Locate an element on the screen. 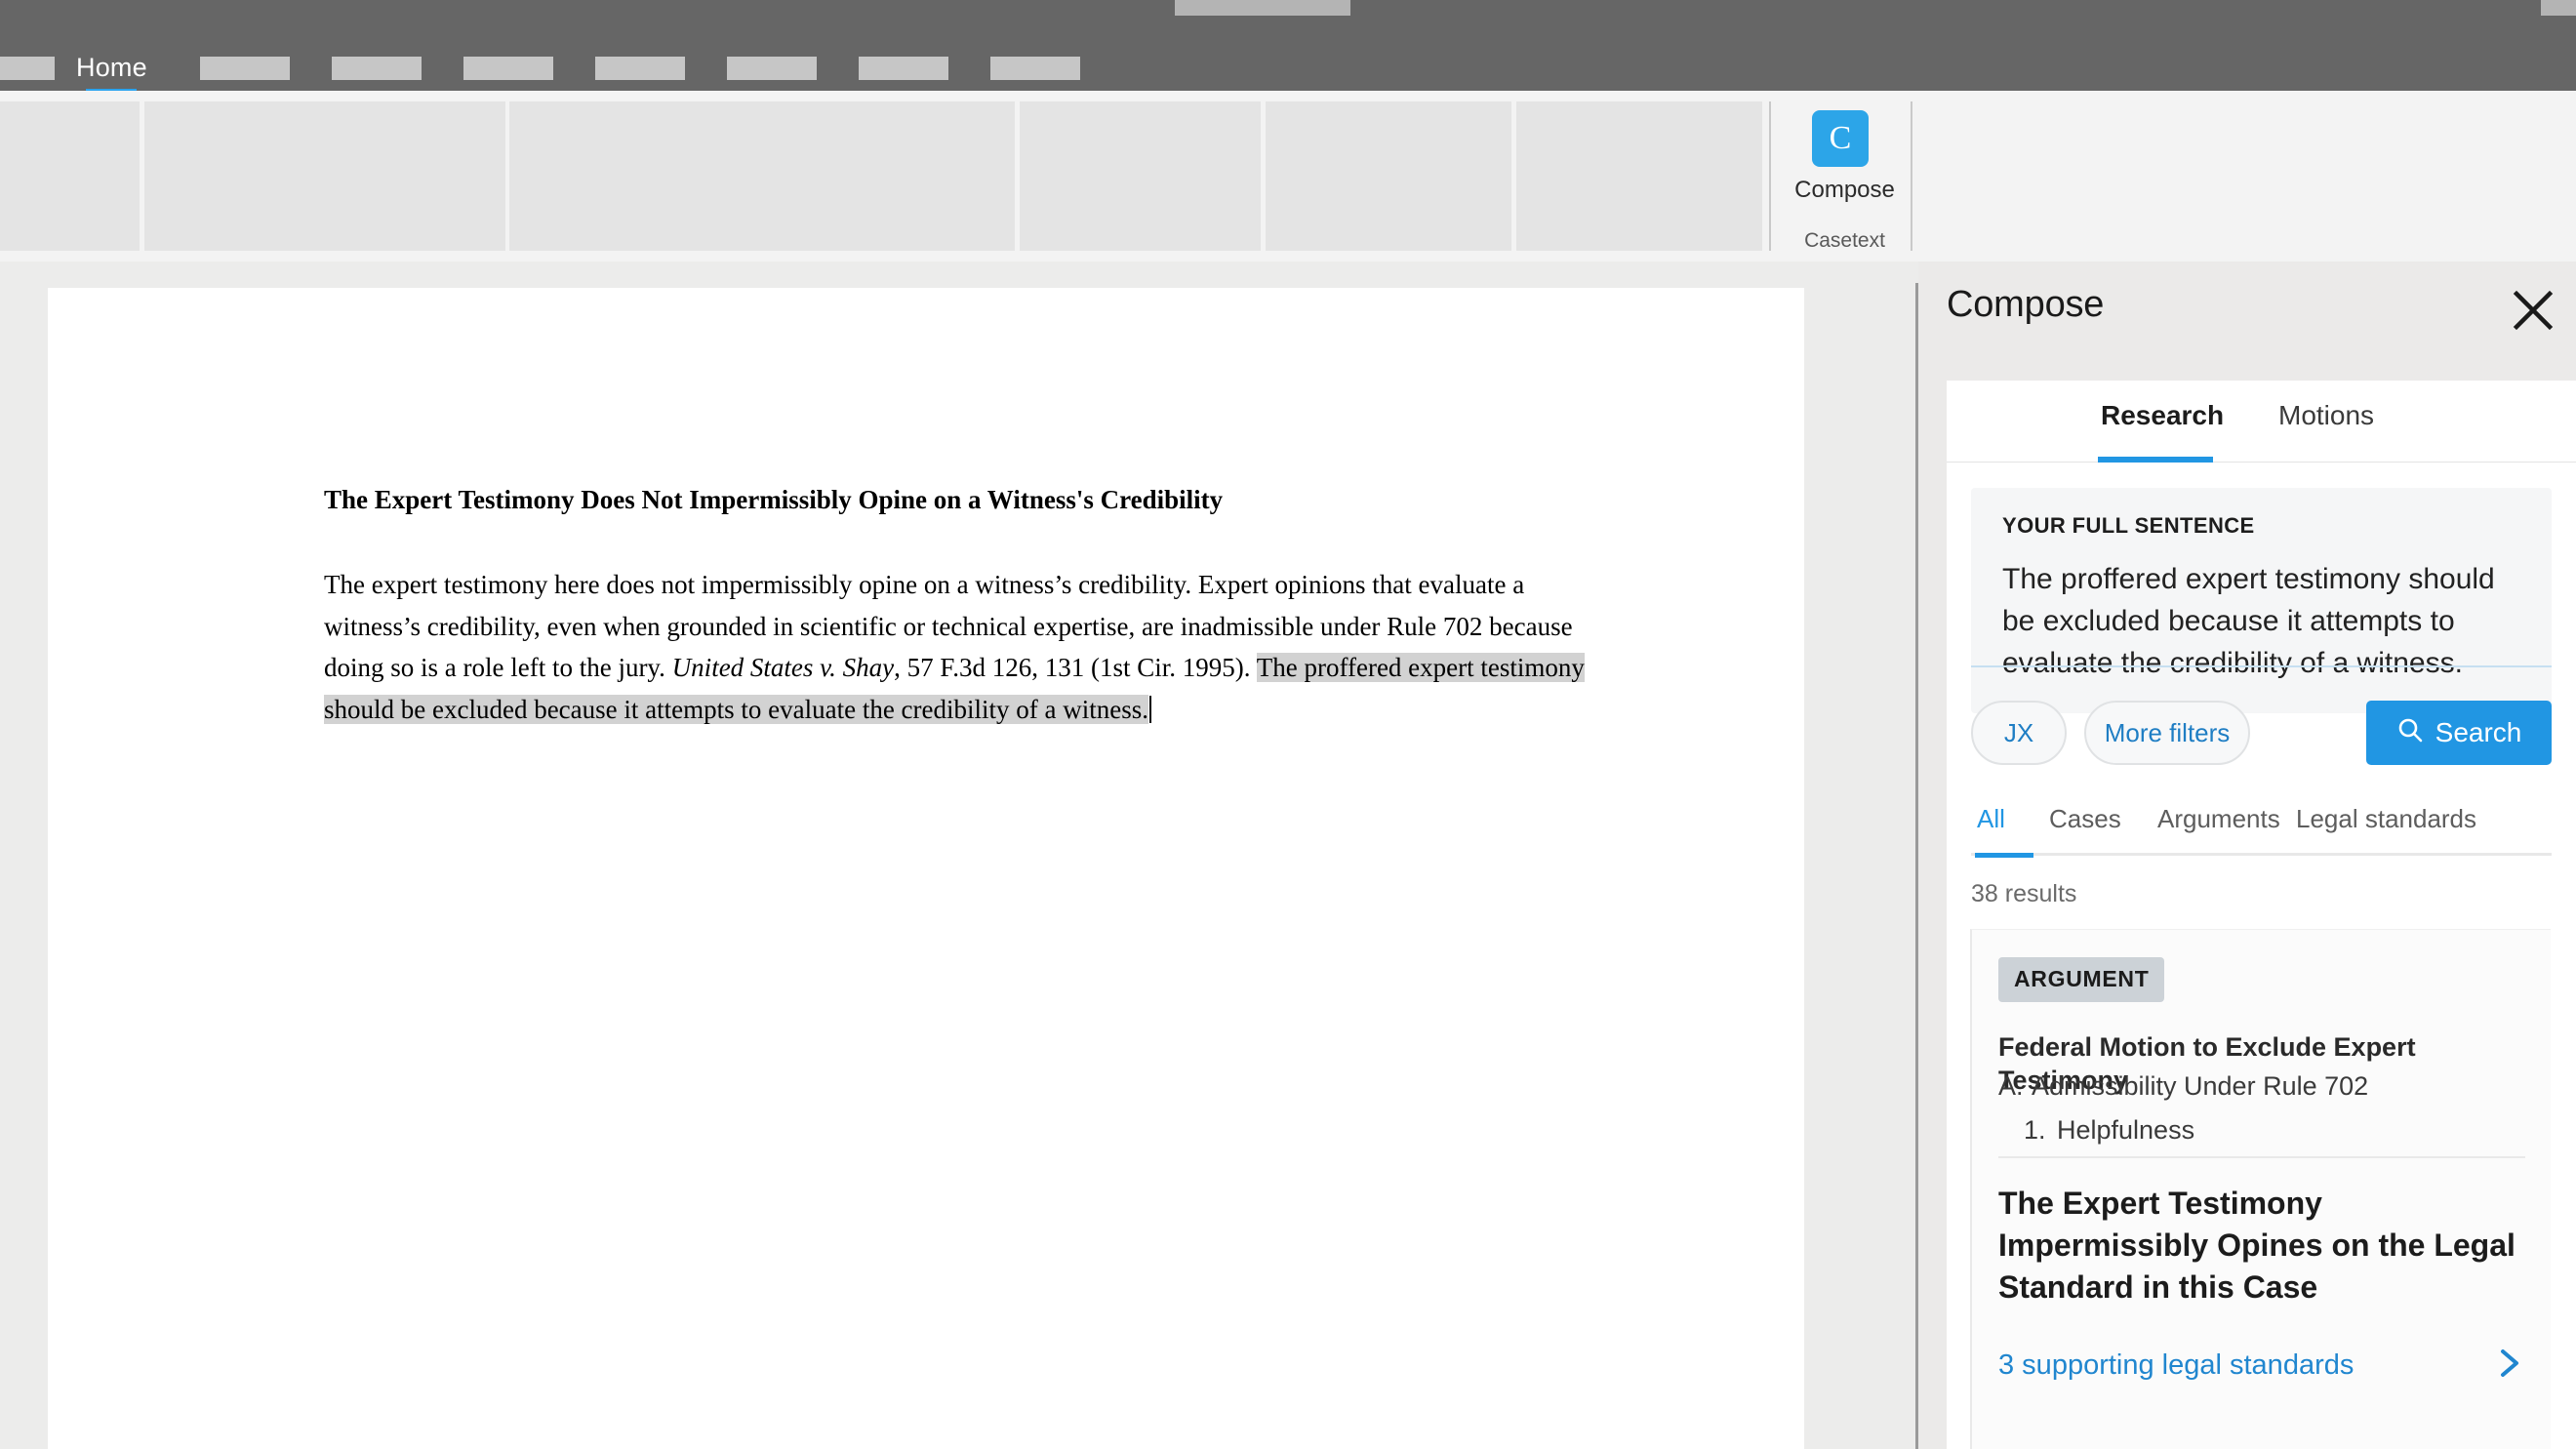 The height and width of the screenshot is (1449, 2576). result-outline-lead-1: 1. is located at coordinates (2035, 1130).